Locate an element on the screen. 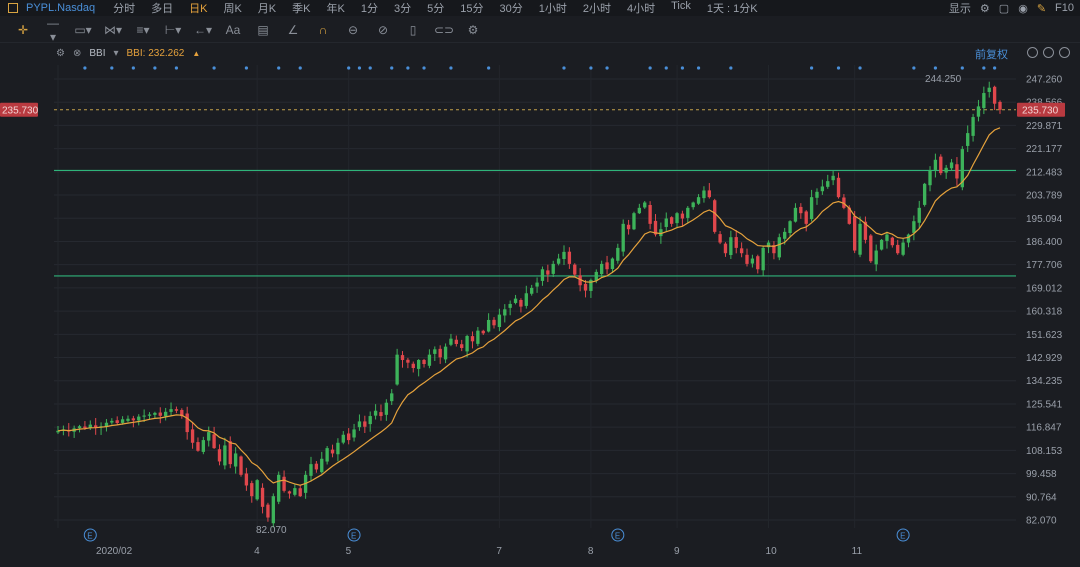  y-tick-label: 108.153 is located at coordinates (1044, 451).